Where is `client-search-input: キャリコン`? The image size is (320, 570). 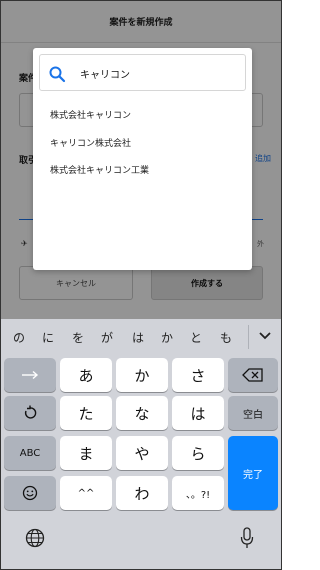 client-search-input: キャリコン is located at coordinates (142, 72).